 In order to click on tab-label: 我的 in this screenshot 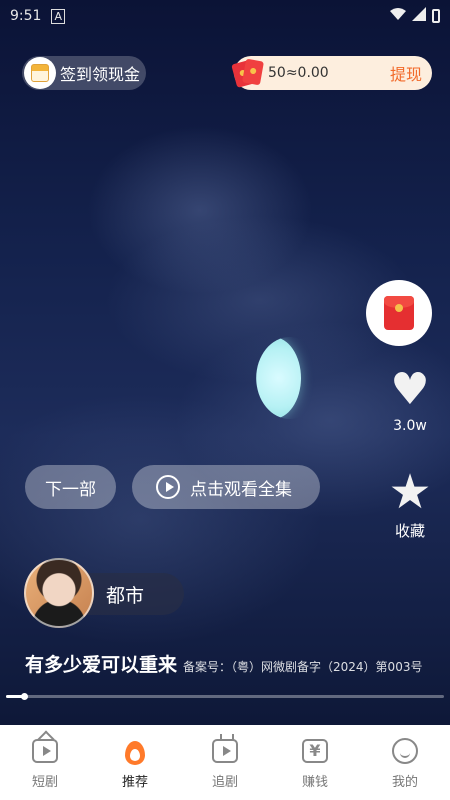, I will do `click(404, 782)`.